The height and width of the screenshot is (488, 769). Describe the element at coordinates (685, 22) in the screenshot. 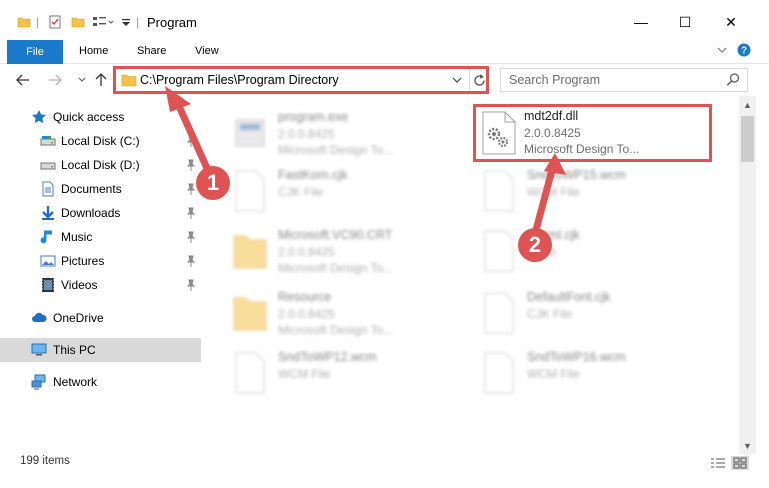

I see `maximize-button: ☐` at that location.